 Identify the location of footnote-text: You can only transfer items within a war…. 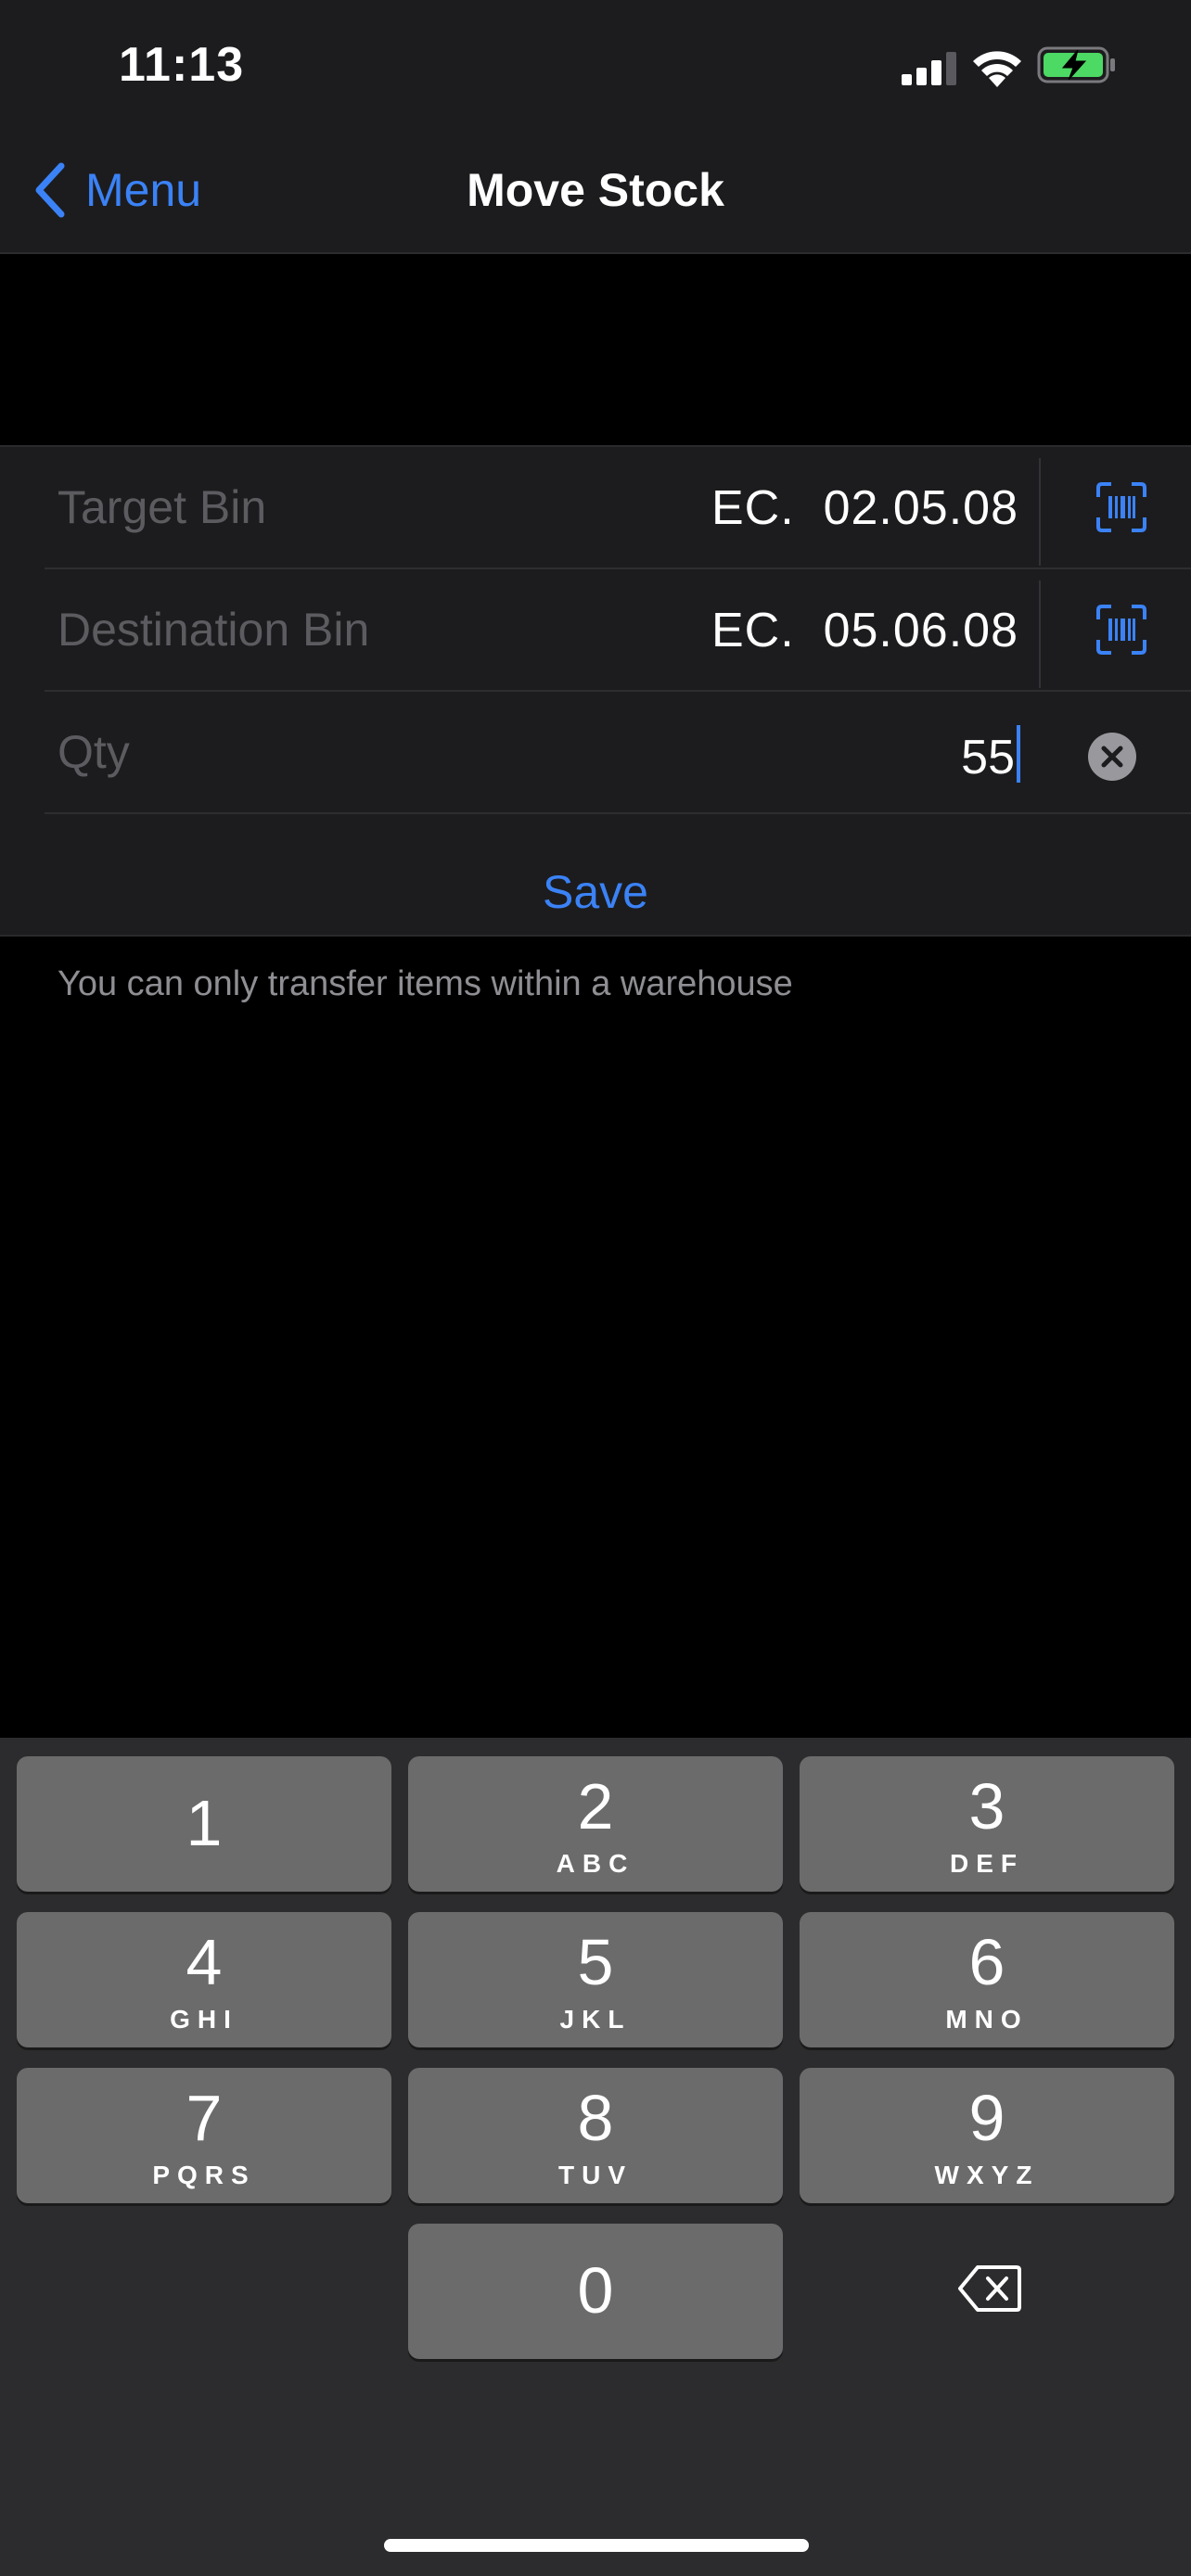
(425, 984).